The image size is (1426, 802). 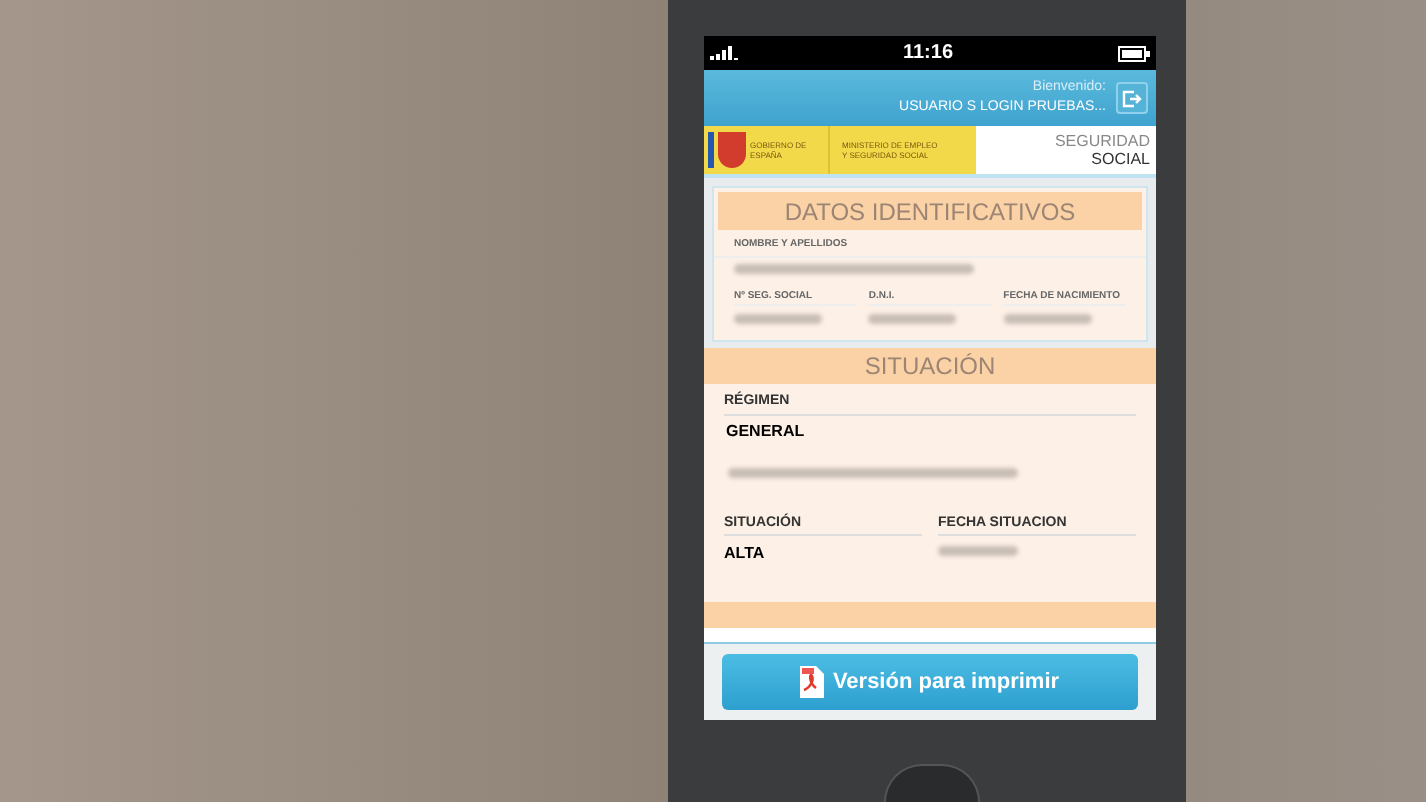 What do you see at coordinates (745, 554) in the screenshot?
I see `field-value: ALTA` at bounding box center [745, 554].